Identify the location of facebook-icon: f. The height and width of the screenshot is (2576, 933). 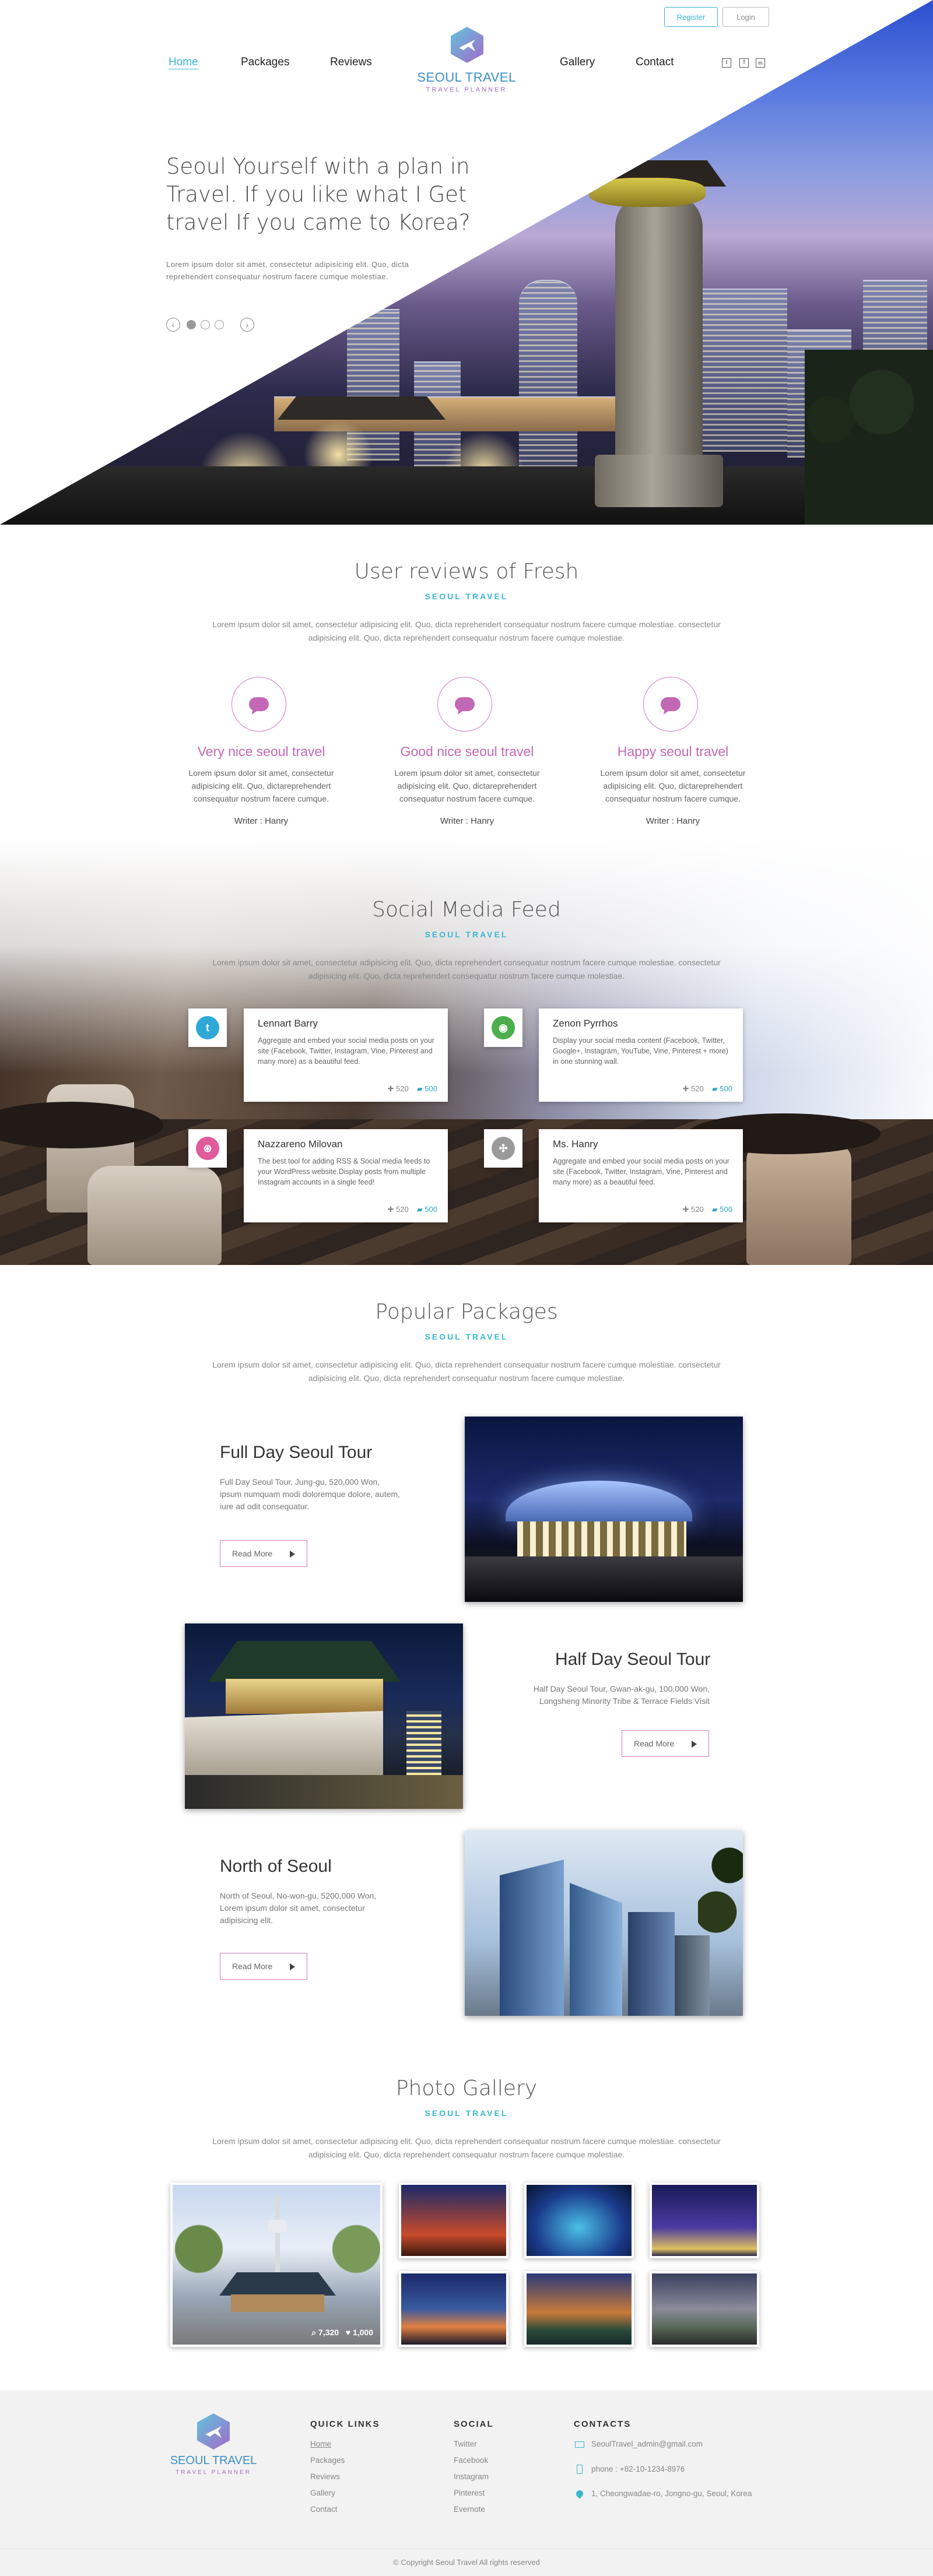
(744, 63).